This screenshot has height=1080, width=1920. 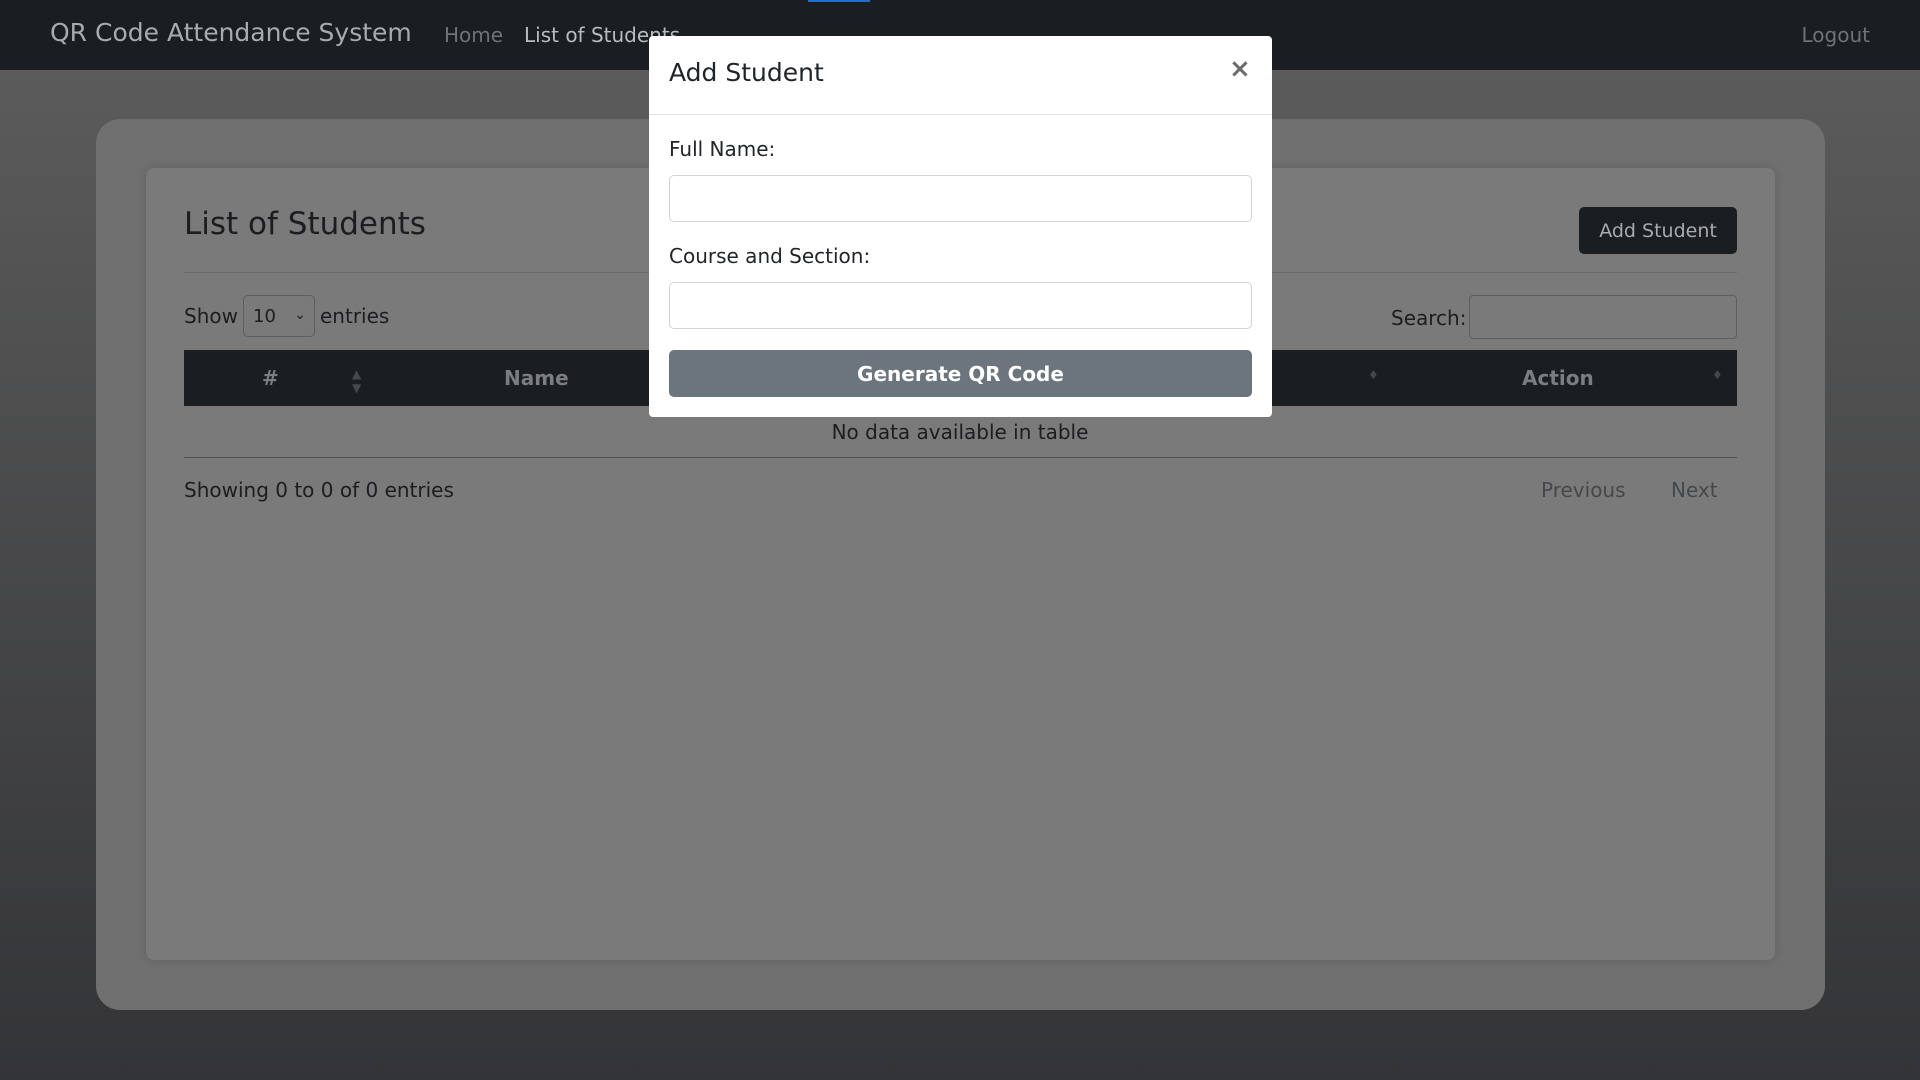 I want to click on next-page-button: Next, so click(x=1694, y=490).